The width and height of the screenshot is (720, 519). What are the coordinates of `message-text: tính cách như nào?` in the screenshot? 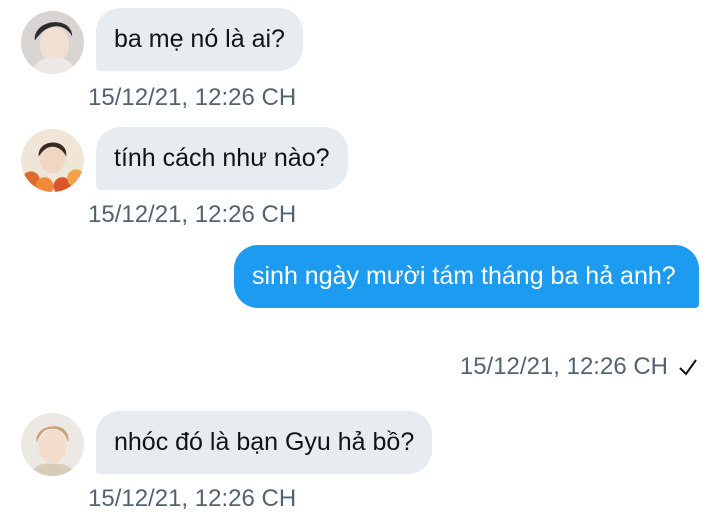 It's located at (222, 158).